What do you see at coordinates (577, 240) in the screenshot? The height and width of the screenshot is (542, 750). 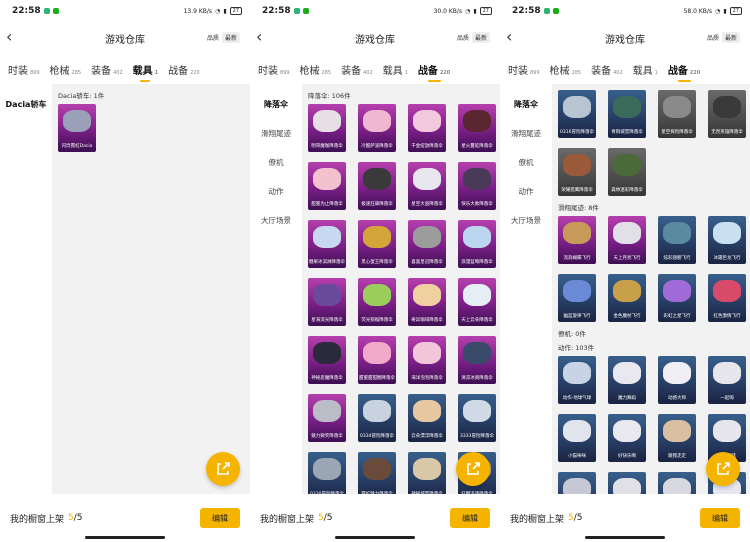 I see `item-card: 流浪蝴蝶飞行` at bounding box center [577, 240].